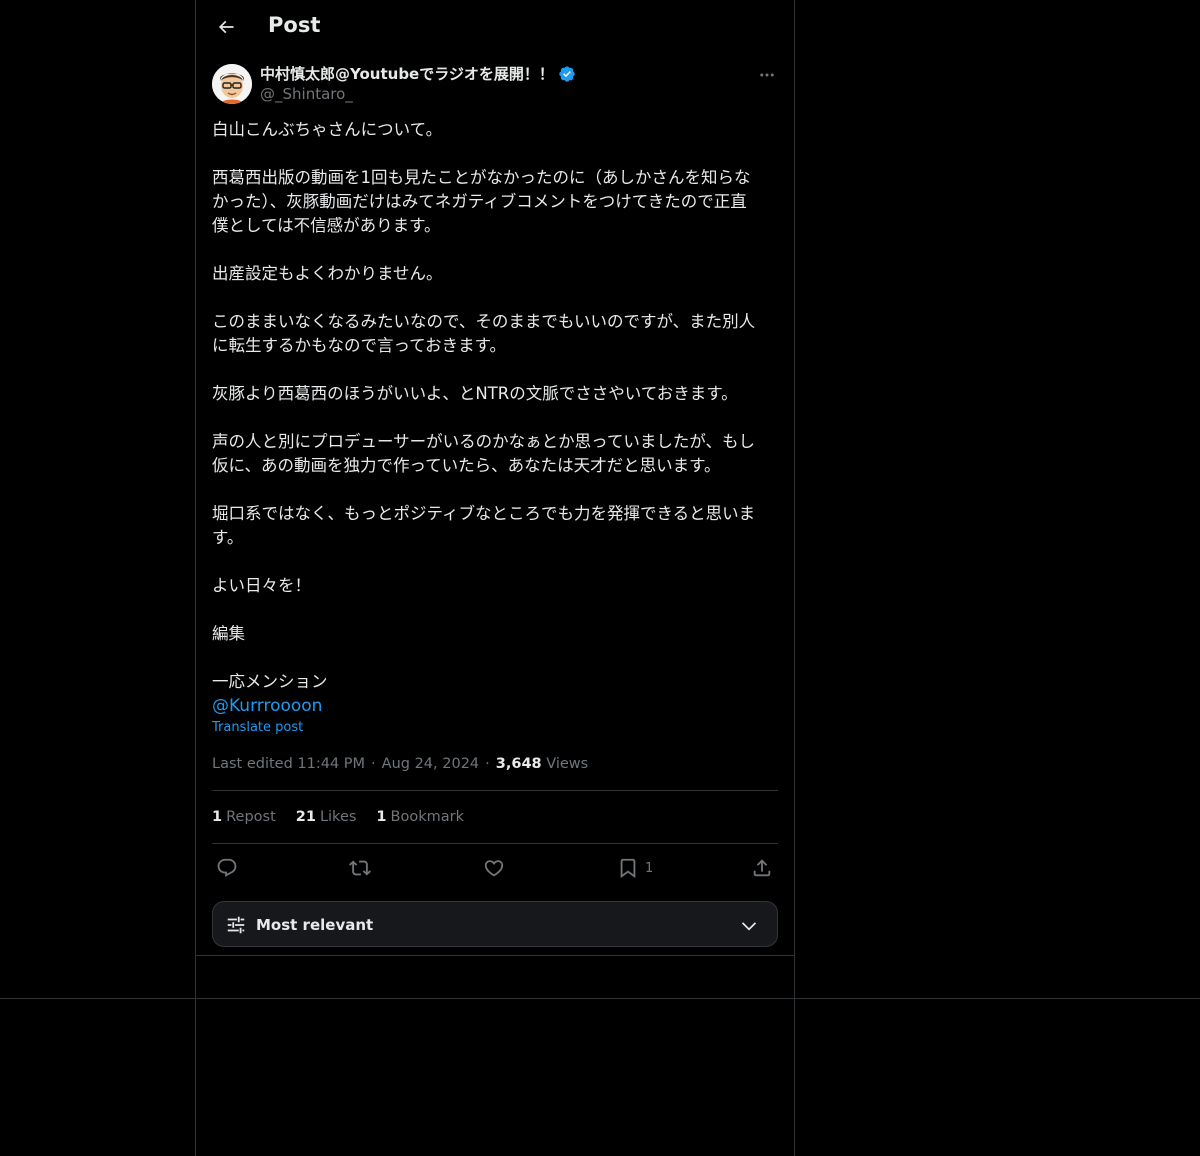  I want to click on author-row: 中村慎太郎@Youtubeでラジオを展開！！ @_Shintaro_, so click(495, 86).